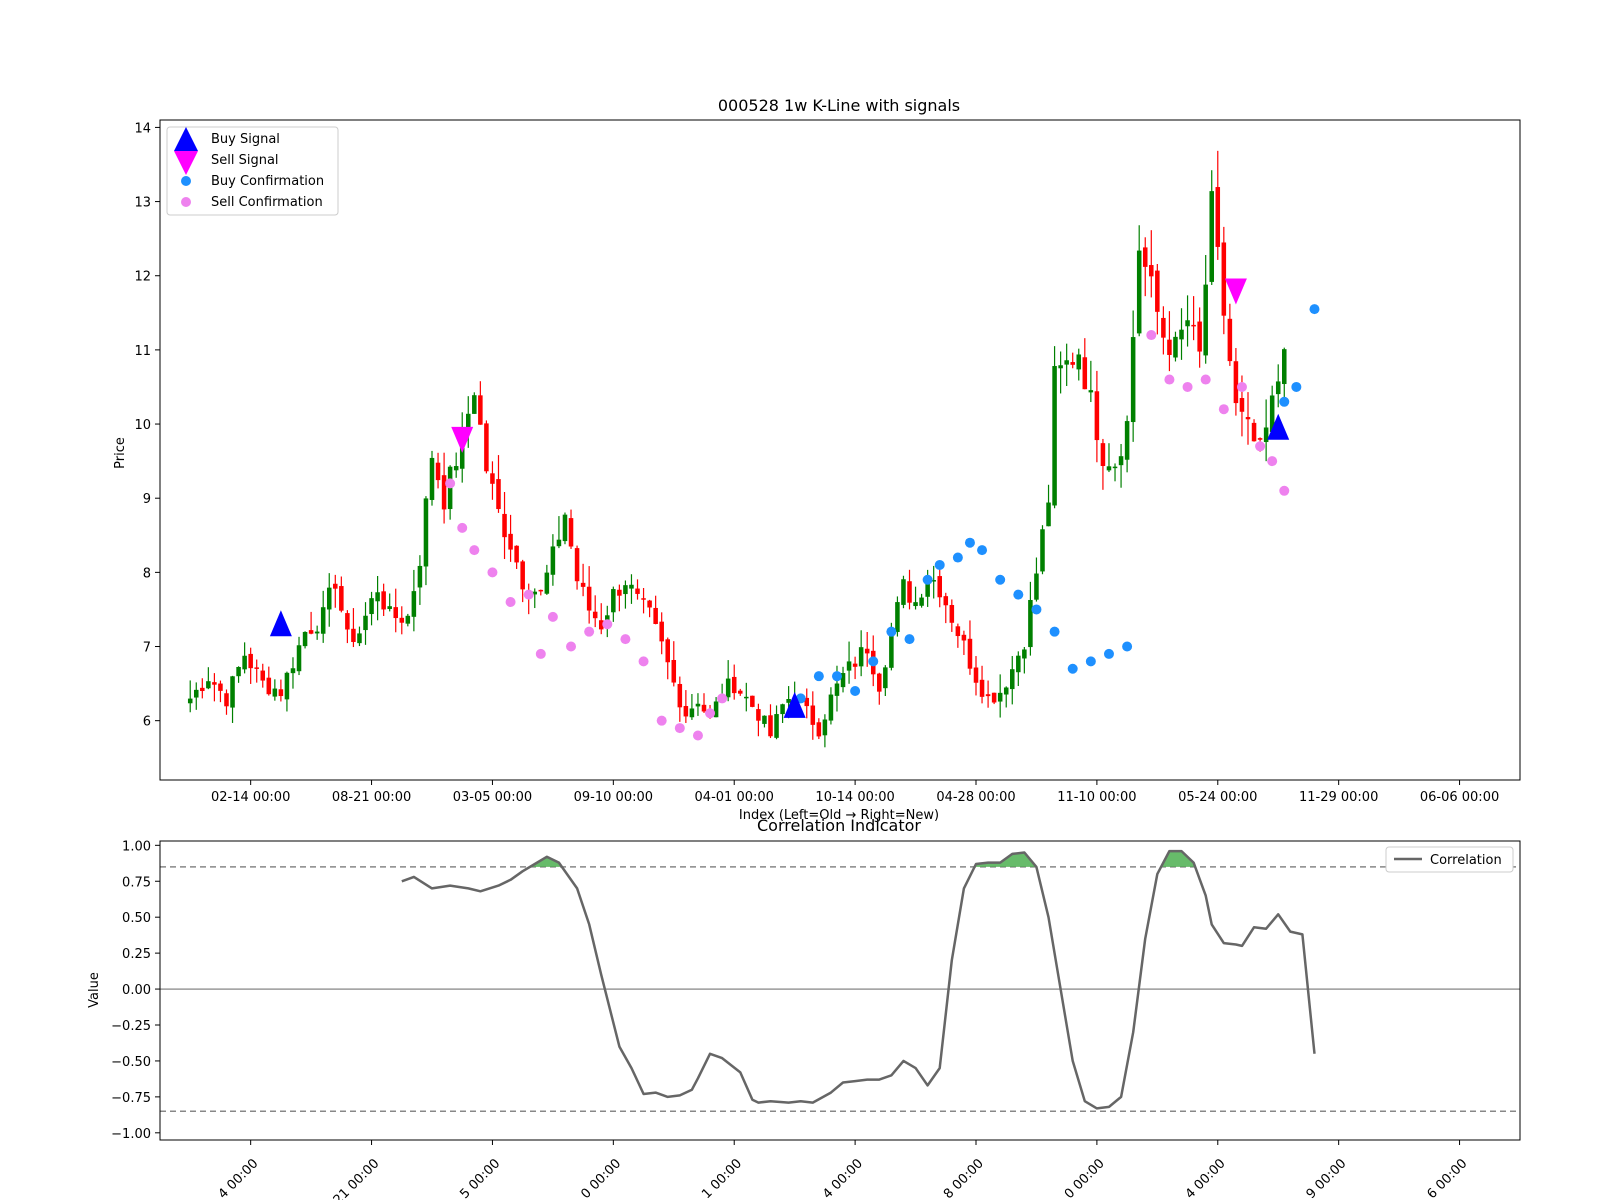  Describe the element at coordinates (357, 1178) in the screenshot. I see `correlation-xtick-label: 21 00:00` at that location.